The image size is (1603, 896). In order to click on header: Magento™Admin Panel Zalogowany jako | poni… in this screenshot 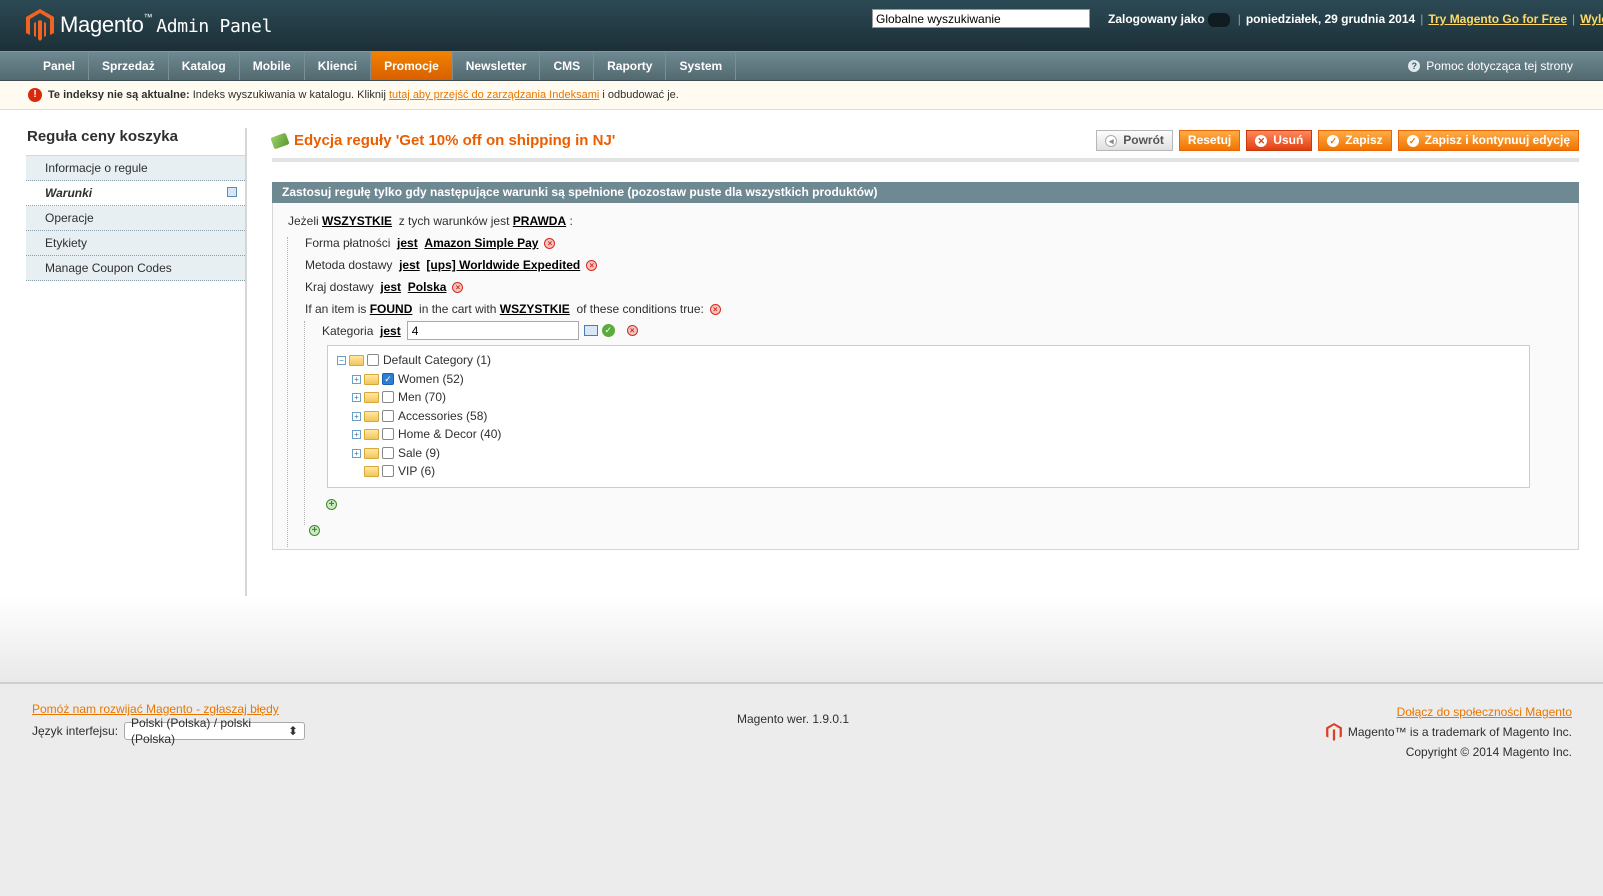, I will do `click(801, 25)`.